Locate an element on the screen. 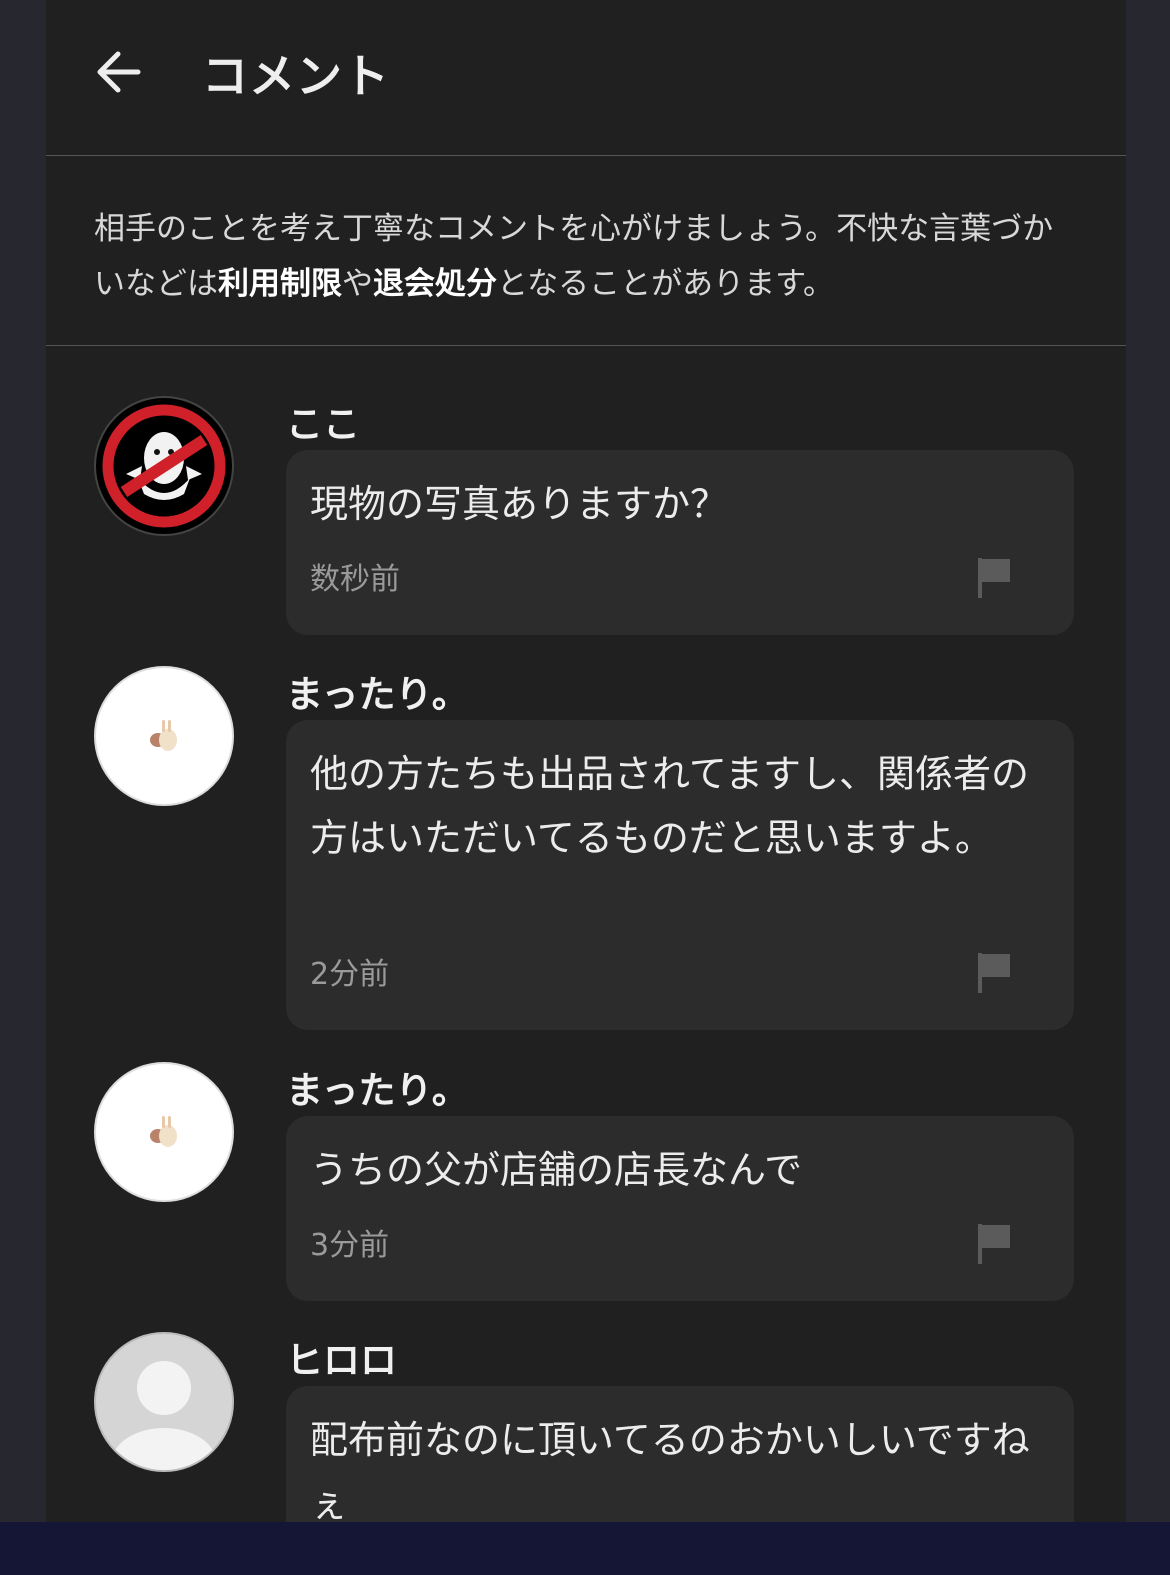 The image size is (1170, 1575). comment-username: ここ is located at coordinates (323, 421).